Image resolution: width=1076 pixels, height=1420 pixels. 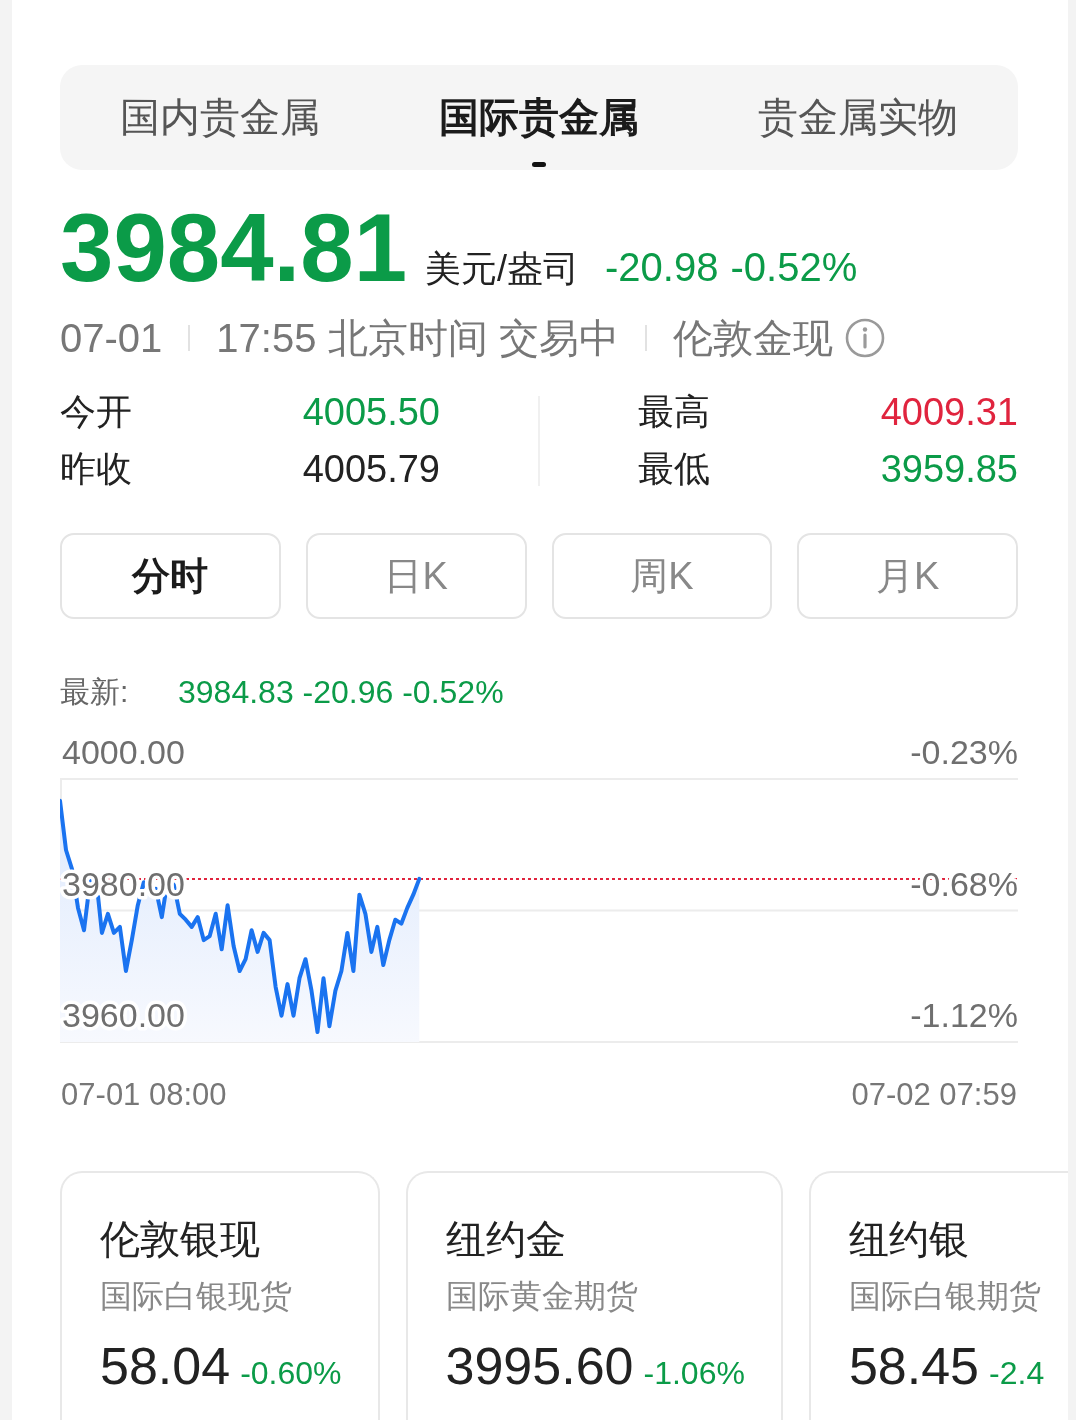 What do you see at coordinates (233, 248) in the screenshot?
I see `current-price: 3984.81` at bounding box center [233, 248].